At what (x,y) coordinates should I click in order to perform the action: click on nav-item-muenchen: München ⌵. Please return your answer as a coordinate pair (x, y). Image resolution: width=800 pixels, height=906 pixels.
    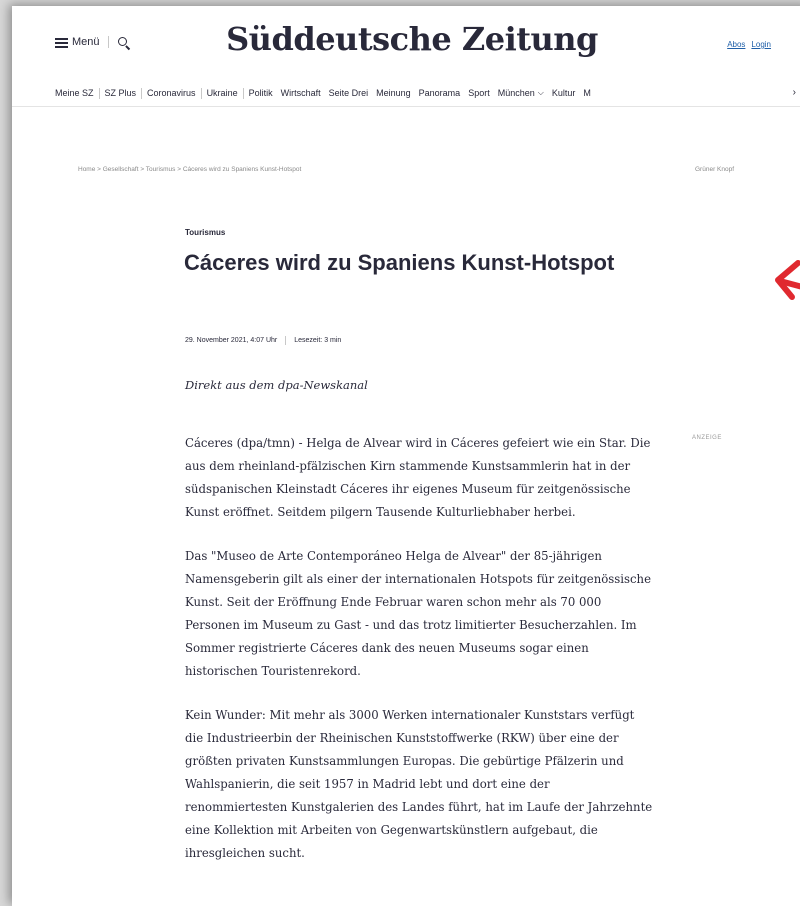
    Looking at the image, I should click on (521, 93).